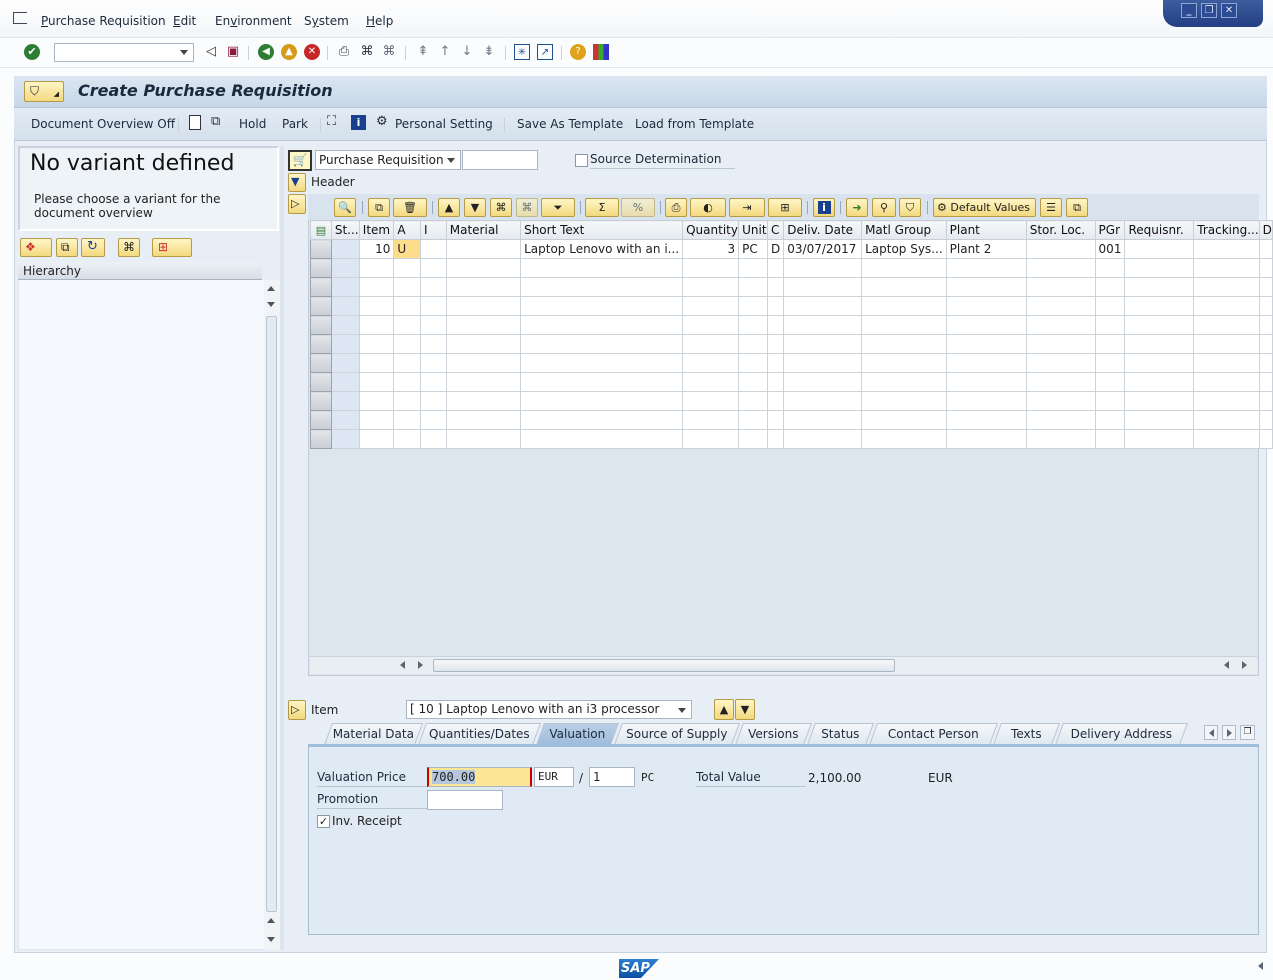 This screenshot has height=980, width=1273. What do you see at coordinates (376, 249) in the screenshot?
I see `table-cell: 10` at bounding box center [376, 249].